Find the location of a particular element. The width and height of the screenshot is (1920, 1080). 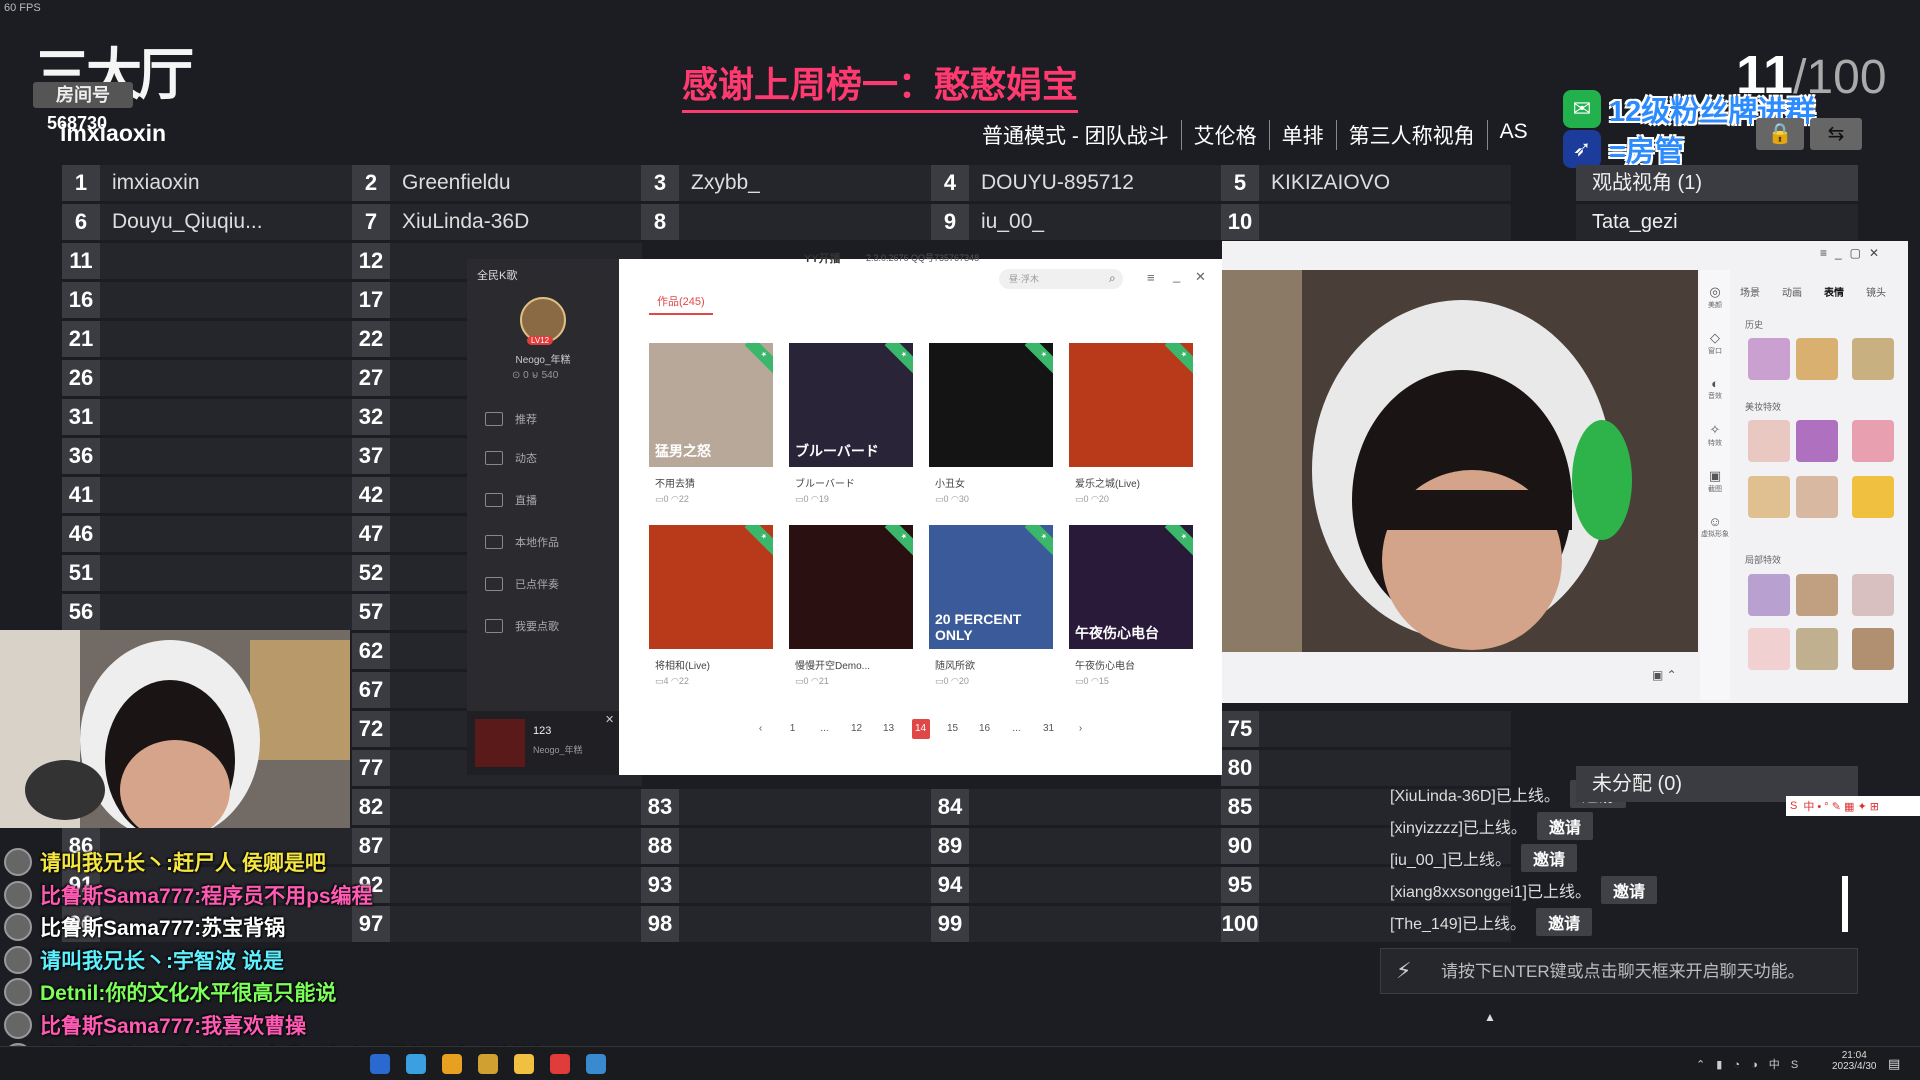

team-slot: 99 is located at coordinates (1076, 924).